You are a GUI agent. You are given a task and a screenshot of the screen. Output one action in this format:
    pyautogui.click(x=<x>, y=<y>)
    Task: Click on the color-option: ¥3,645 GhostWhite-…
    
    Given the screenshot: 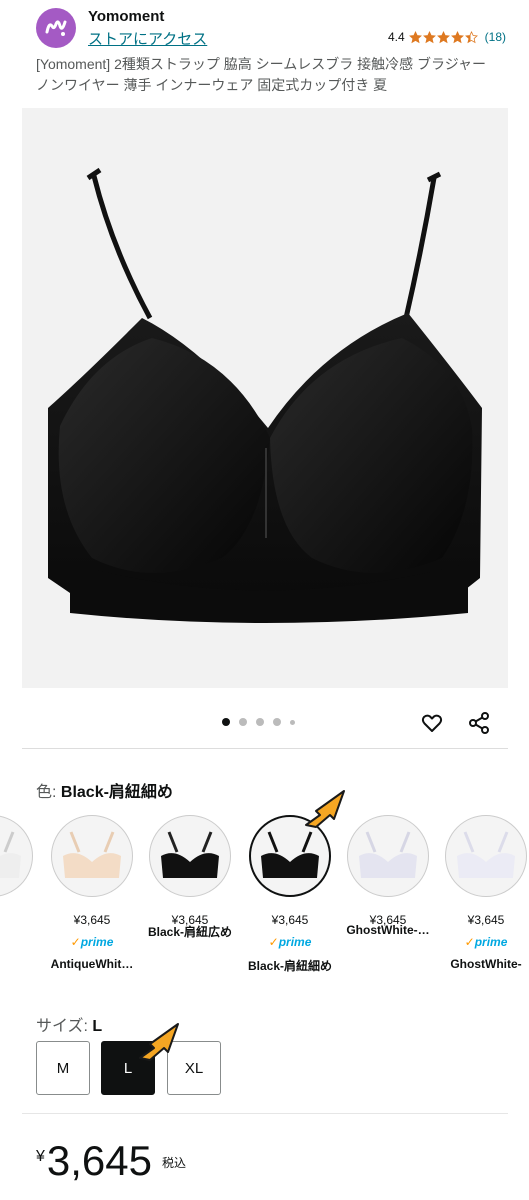 What is the action you would take?
    pyautogui.click(x=388, y=900)
    